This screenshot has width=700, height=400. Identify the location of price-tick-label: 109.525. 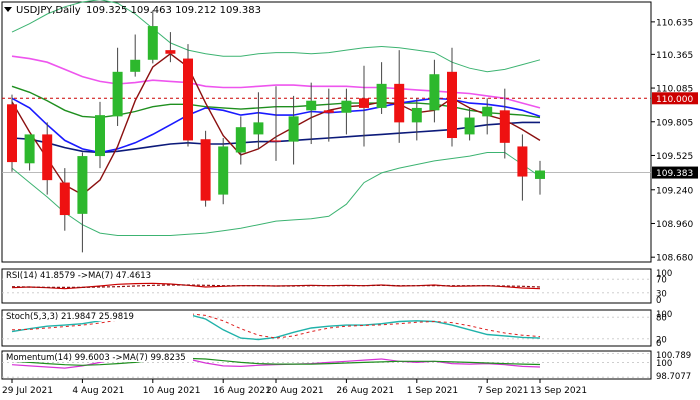
(674, 157).